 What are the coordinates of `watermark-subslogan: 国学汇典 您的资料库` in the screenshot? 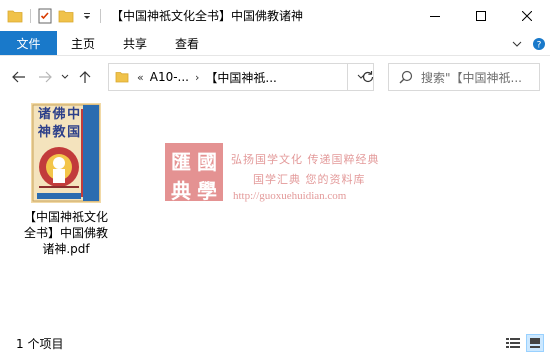 It's located at (309, 179).